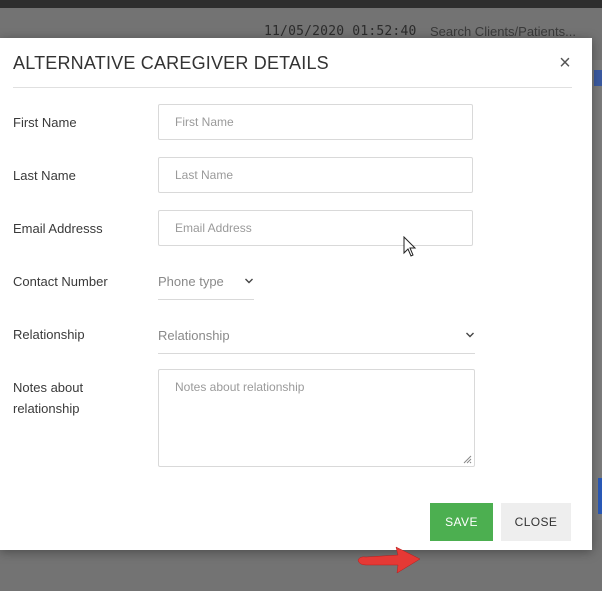 Image resolution: width=602 pixels, height=591 pixels. I want to click on phone-type-value: Phone type, so click(191, 281).